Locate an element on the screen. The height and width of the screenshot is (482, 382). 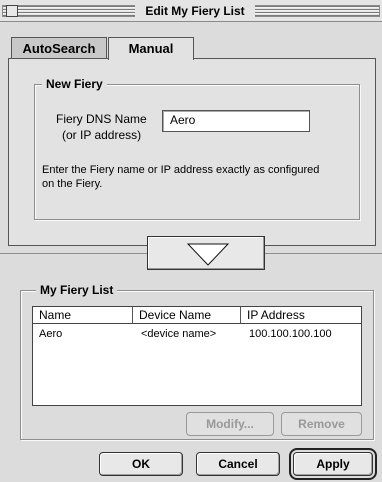
remove-button: Remove is located at coordinates (321, 424).